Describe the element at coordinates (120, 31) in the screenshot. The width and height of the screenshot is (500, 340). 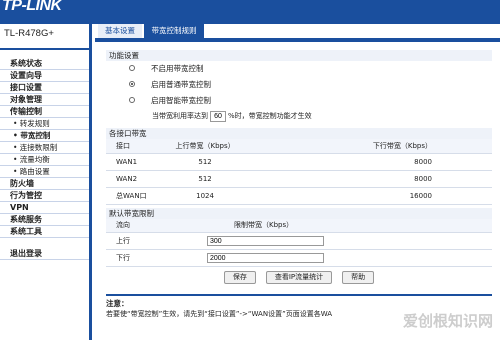
I see `tab-basic-settings: 基本设置` at that location.